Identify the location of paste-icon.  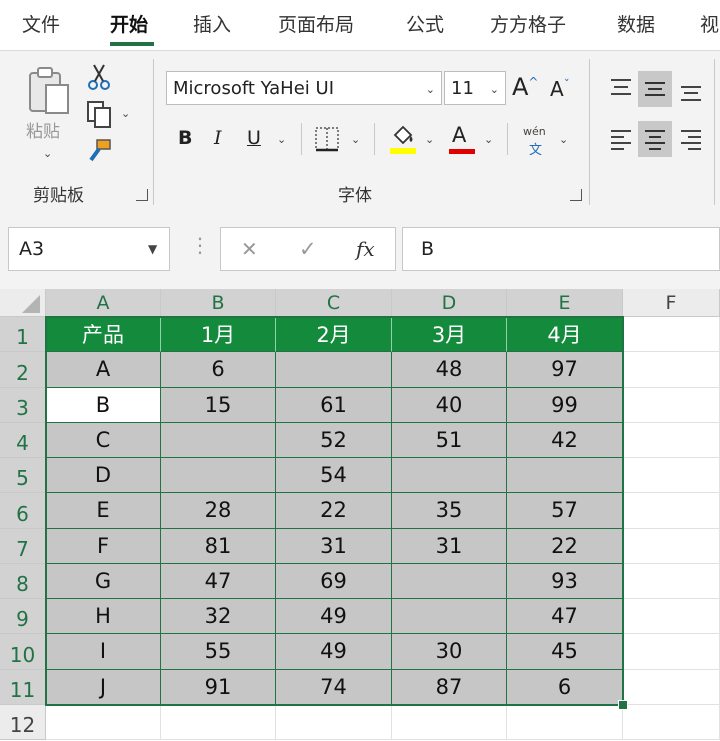
(48, 91).